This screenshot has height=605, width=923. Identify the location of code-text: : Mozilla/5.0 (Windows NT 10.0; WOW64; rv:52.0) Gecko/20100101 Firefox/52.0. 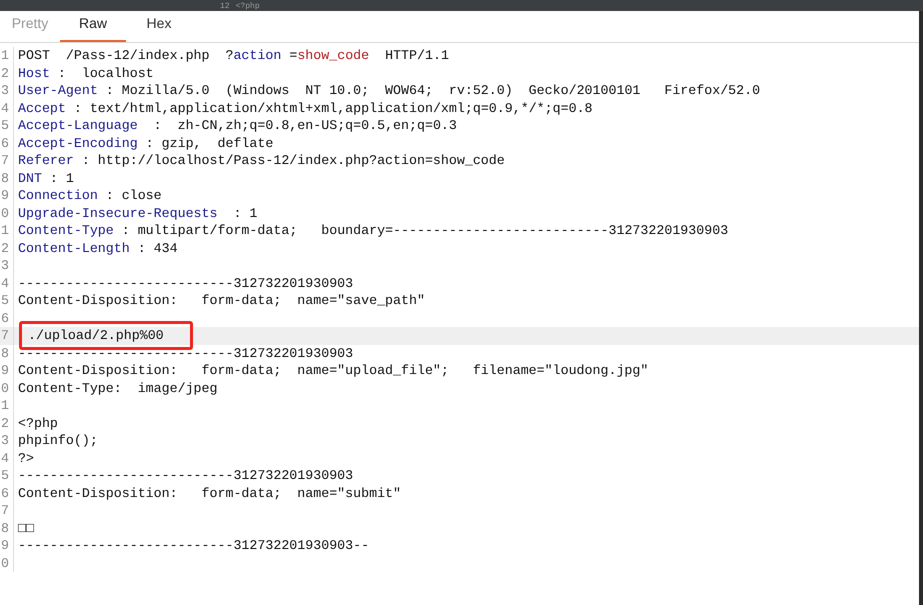
(432, 91).